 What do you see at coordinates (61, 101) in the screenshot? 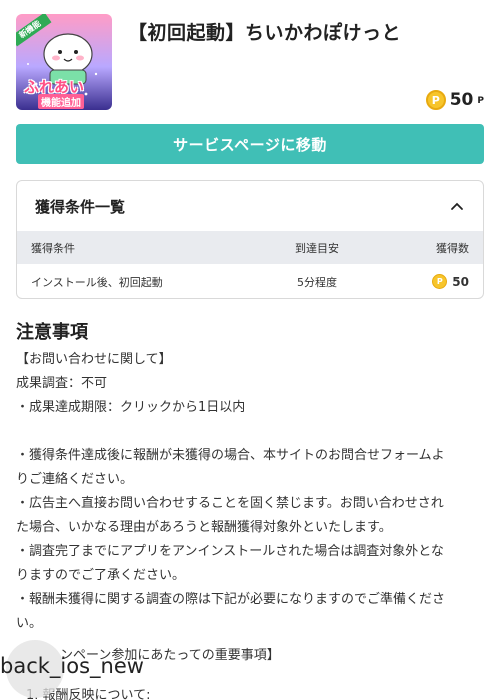
I see `icon-caption-sub: 機能追加` at bounding box center [61, 101].